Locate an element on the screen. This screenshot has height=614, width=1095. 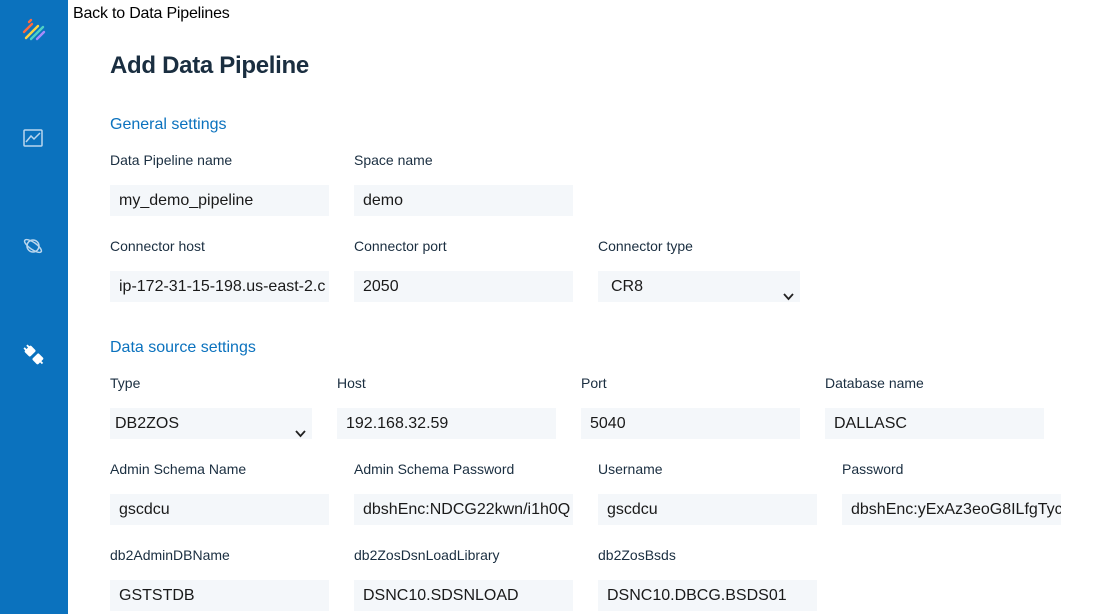
pipeline-name-input: my_demo_pipeline is located at coordinates (219, 200).